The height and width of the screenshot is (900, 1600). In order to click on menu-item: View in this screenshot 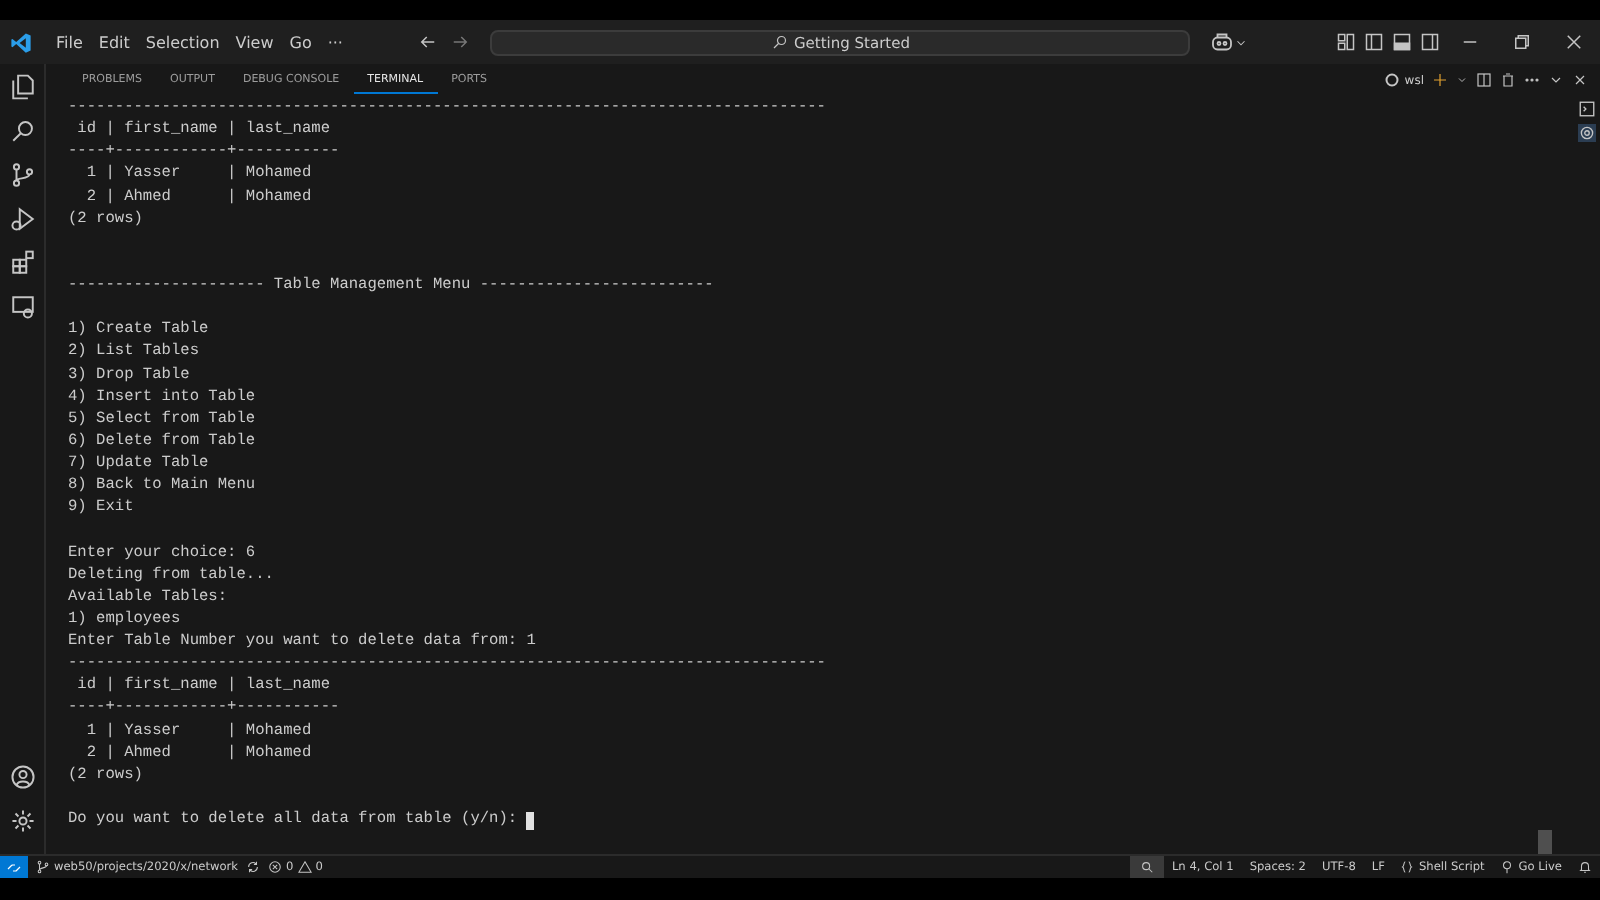, I will do `click(254, 42)`.